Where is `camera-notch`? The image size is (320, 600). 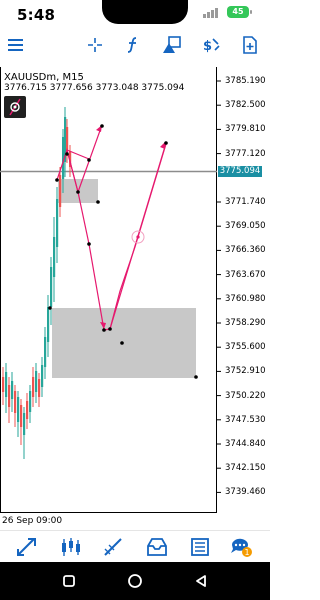
camera-notch is located at coordinates (145, 12).